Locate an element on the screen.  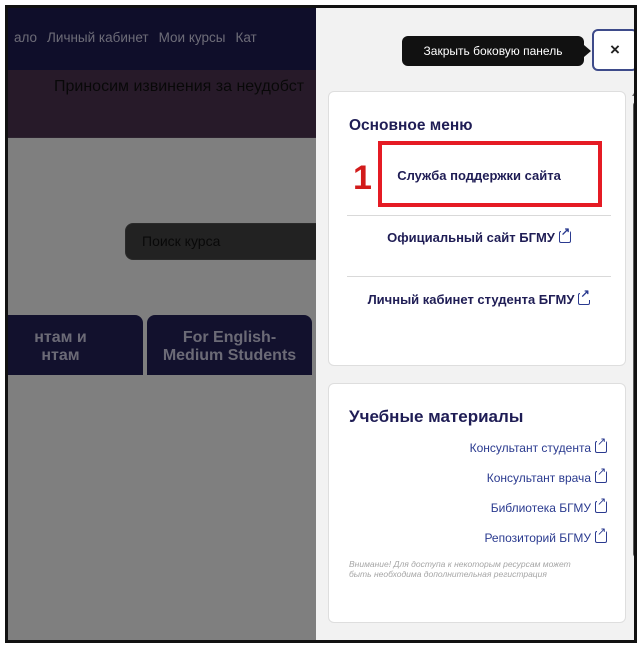
main-menu-title: Основное меню is located at coordinates (411, 125).